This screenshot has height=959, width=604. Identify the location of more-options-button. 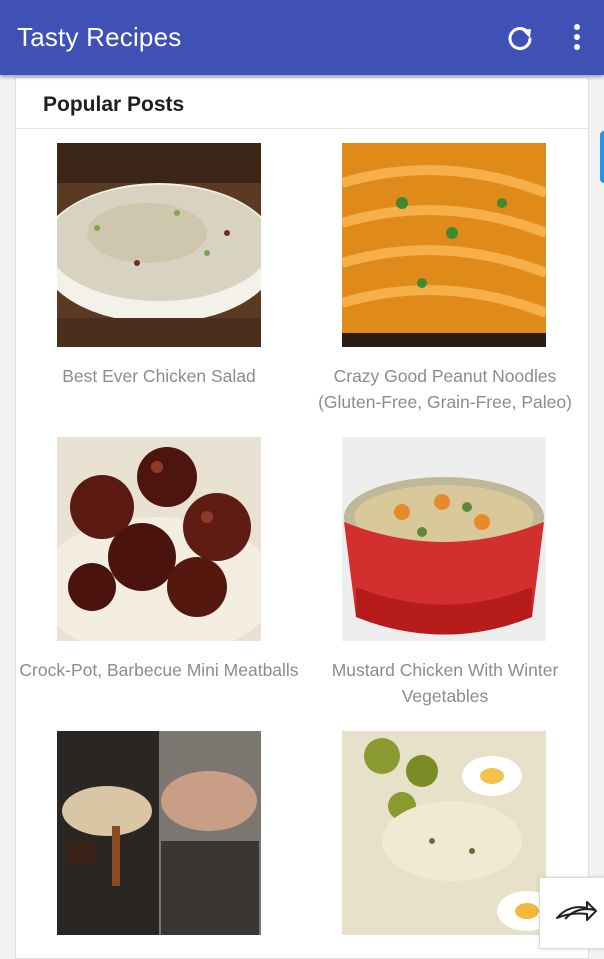
(578, 38).